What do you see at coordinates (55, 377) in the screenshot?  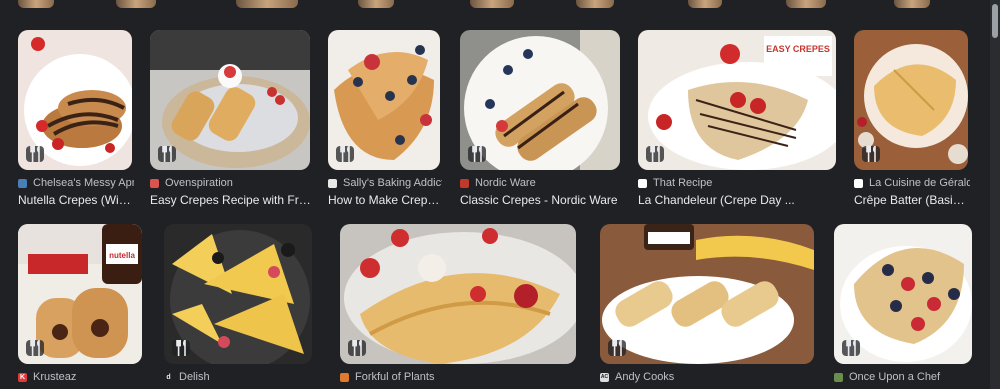 I see `source-name: Krusteaz` at bounding box center [55, 377].